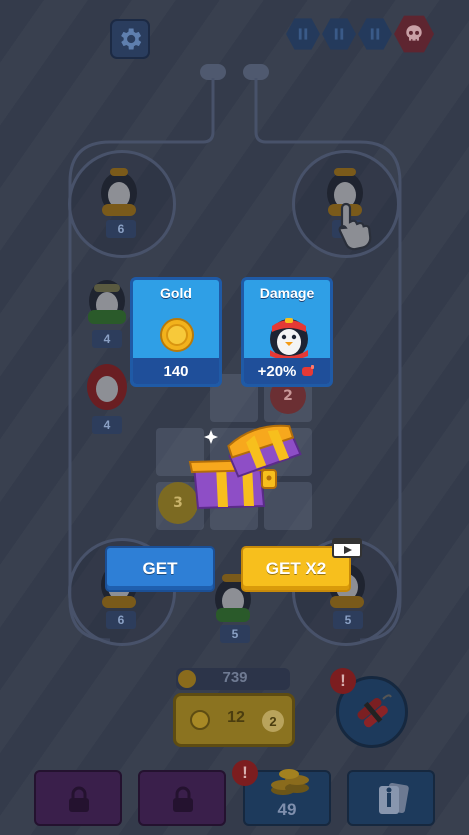  I want to click on get-button: GET, so click(160, 569).